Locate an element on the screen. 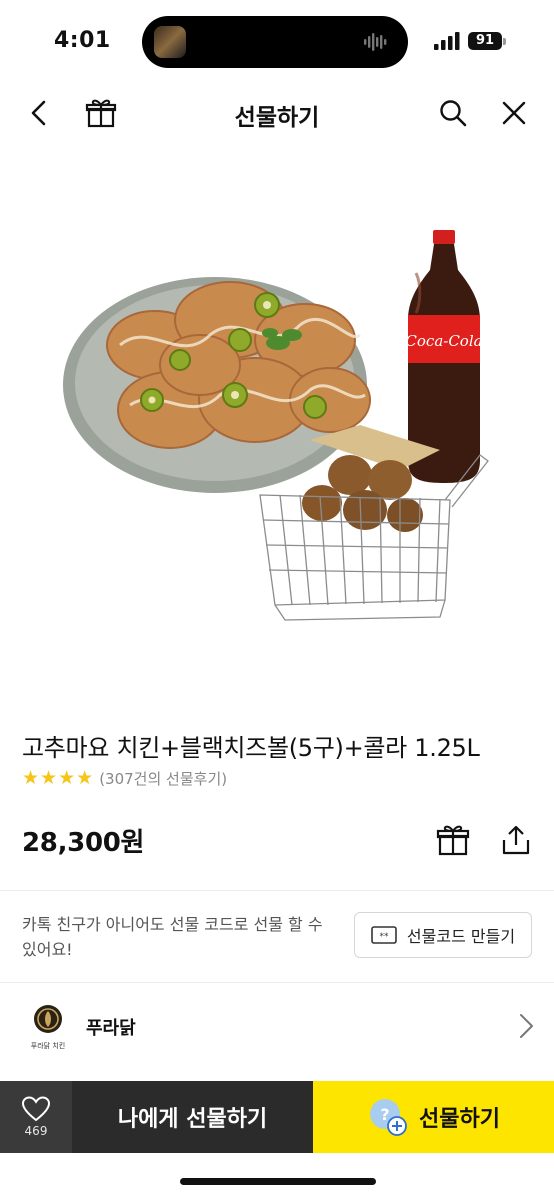 The height and width of the screenshot is (1200, 554). brand-name: 푸라닭 is located at coordinates (111, 1028).